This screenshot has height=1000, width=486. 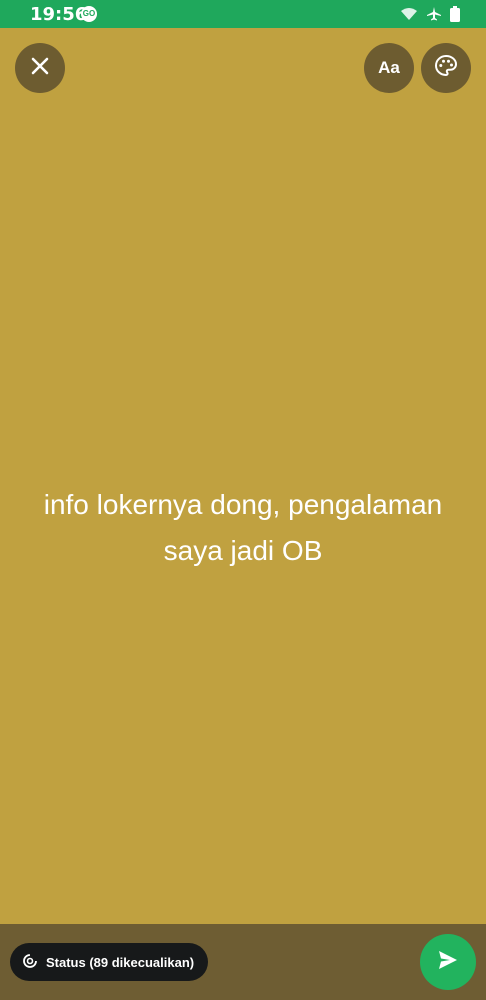 I want to click on send-icon, so click(x=448, y=962).